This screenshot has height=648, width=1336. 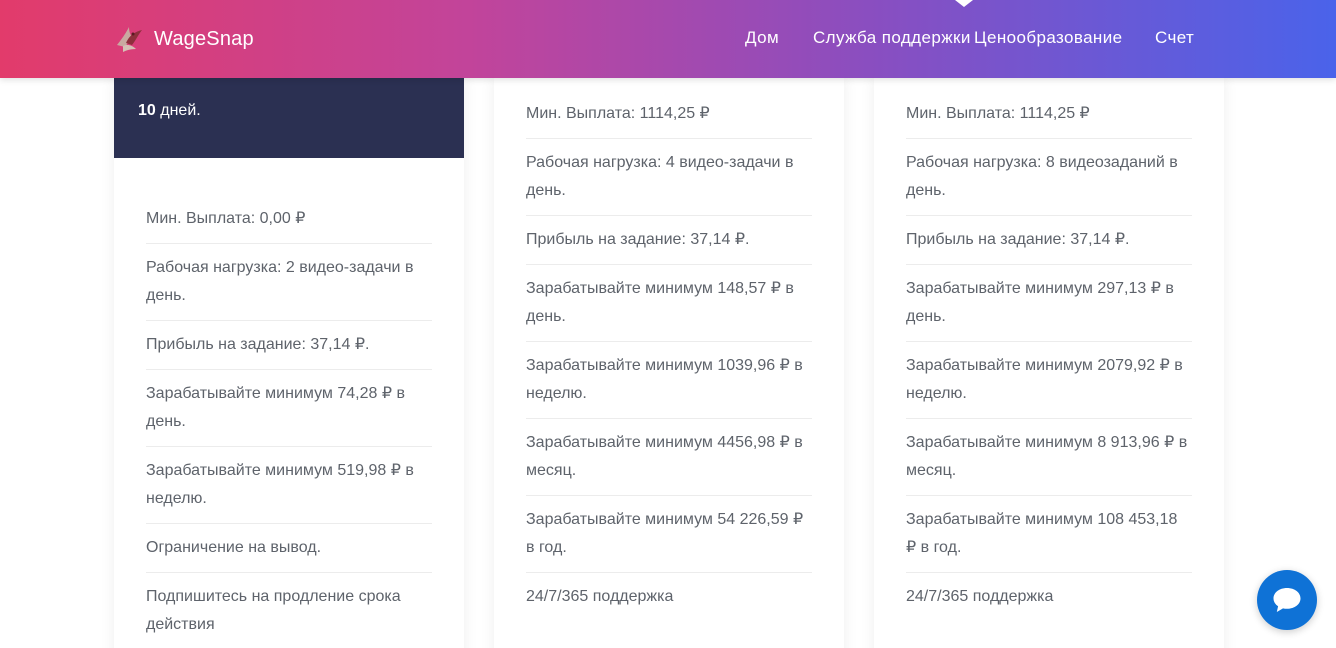 I want to click on plan-feature: Рабочая нагрузка: 8 видеозаданий в день., so click(x=1049, y=177).